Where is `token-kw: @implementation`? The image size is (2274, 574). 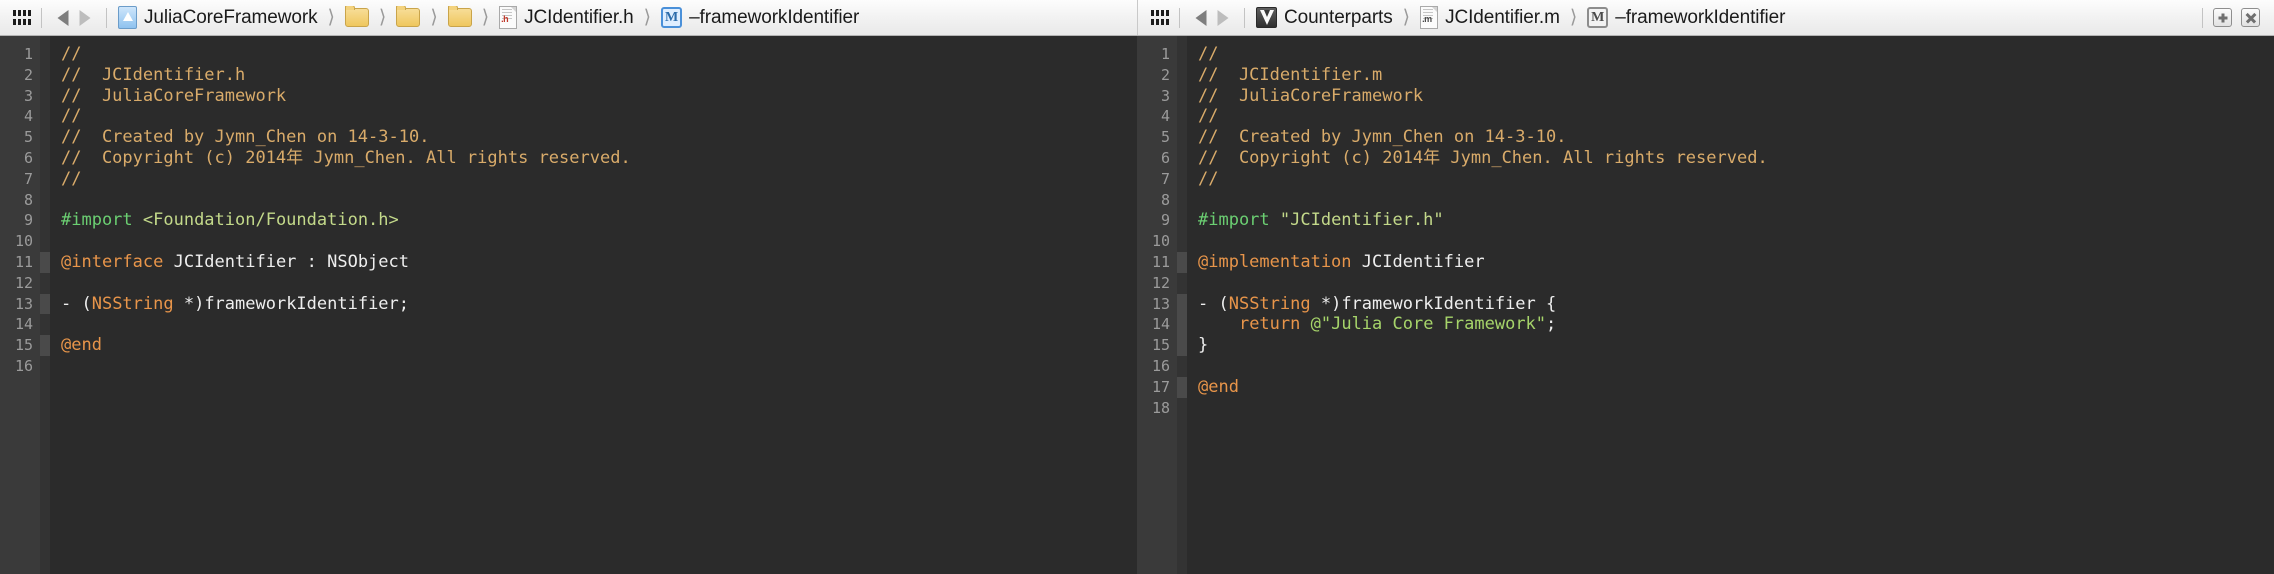
token-kw: @implementation is located at coordinates (1275, 261).